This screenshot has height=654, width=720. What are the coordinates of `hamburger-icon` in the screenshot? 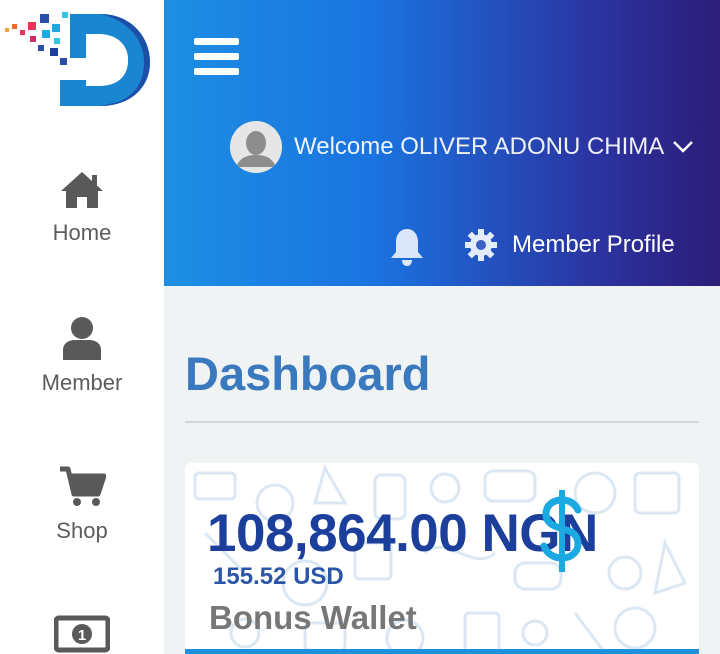 It's located at (216, 57).